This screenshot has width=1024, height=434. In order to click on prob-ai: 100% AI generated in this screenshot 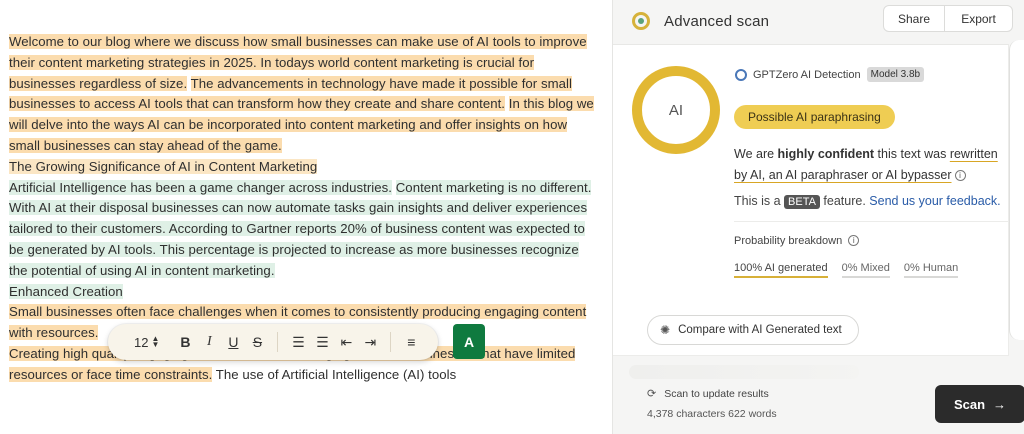, I will do `click(781, 270)`.